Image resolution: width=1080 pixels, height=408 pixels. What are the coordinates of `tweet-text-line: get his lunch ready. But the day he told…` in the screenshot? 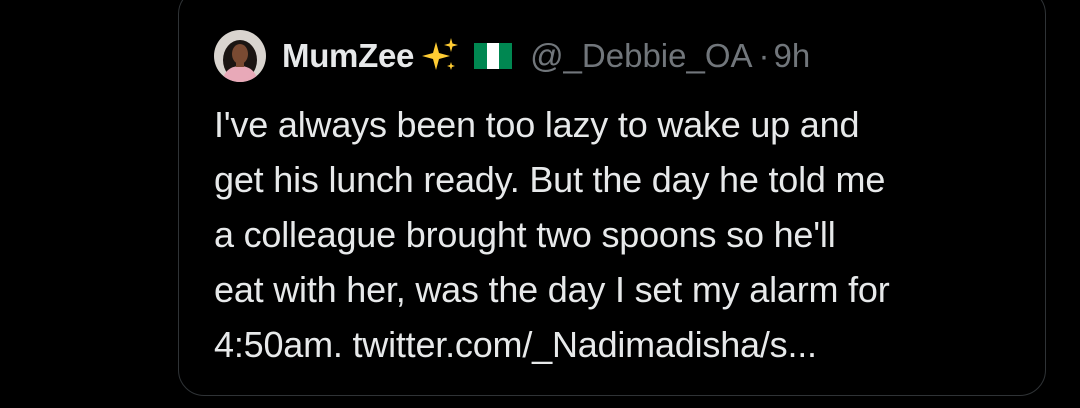 It's located at (550, 179).